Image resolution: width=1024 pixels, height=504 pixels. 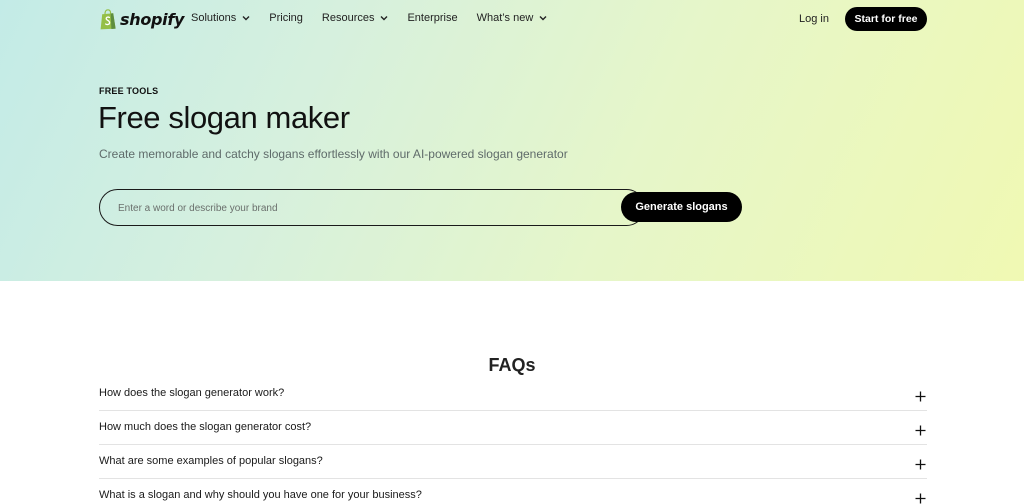 I want to click on nav-item-label: Enterprise, so click(x=432, y=18).